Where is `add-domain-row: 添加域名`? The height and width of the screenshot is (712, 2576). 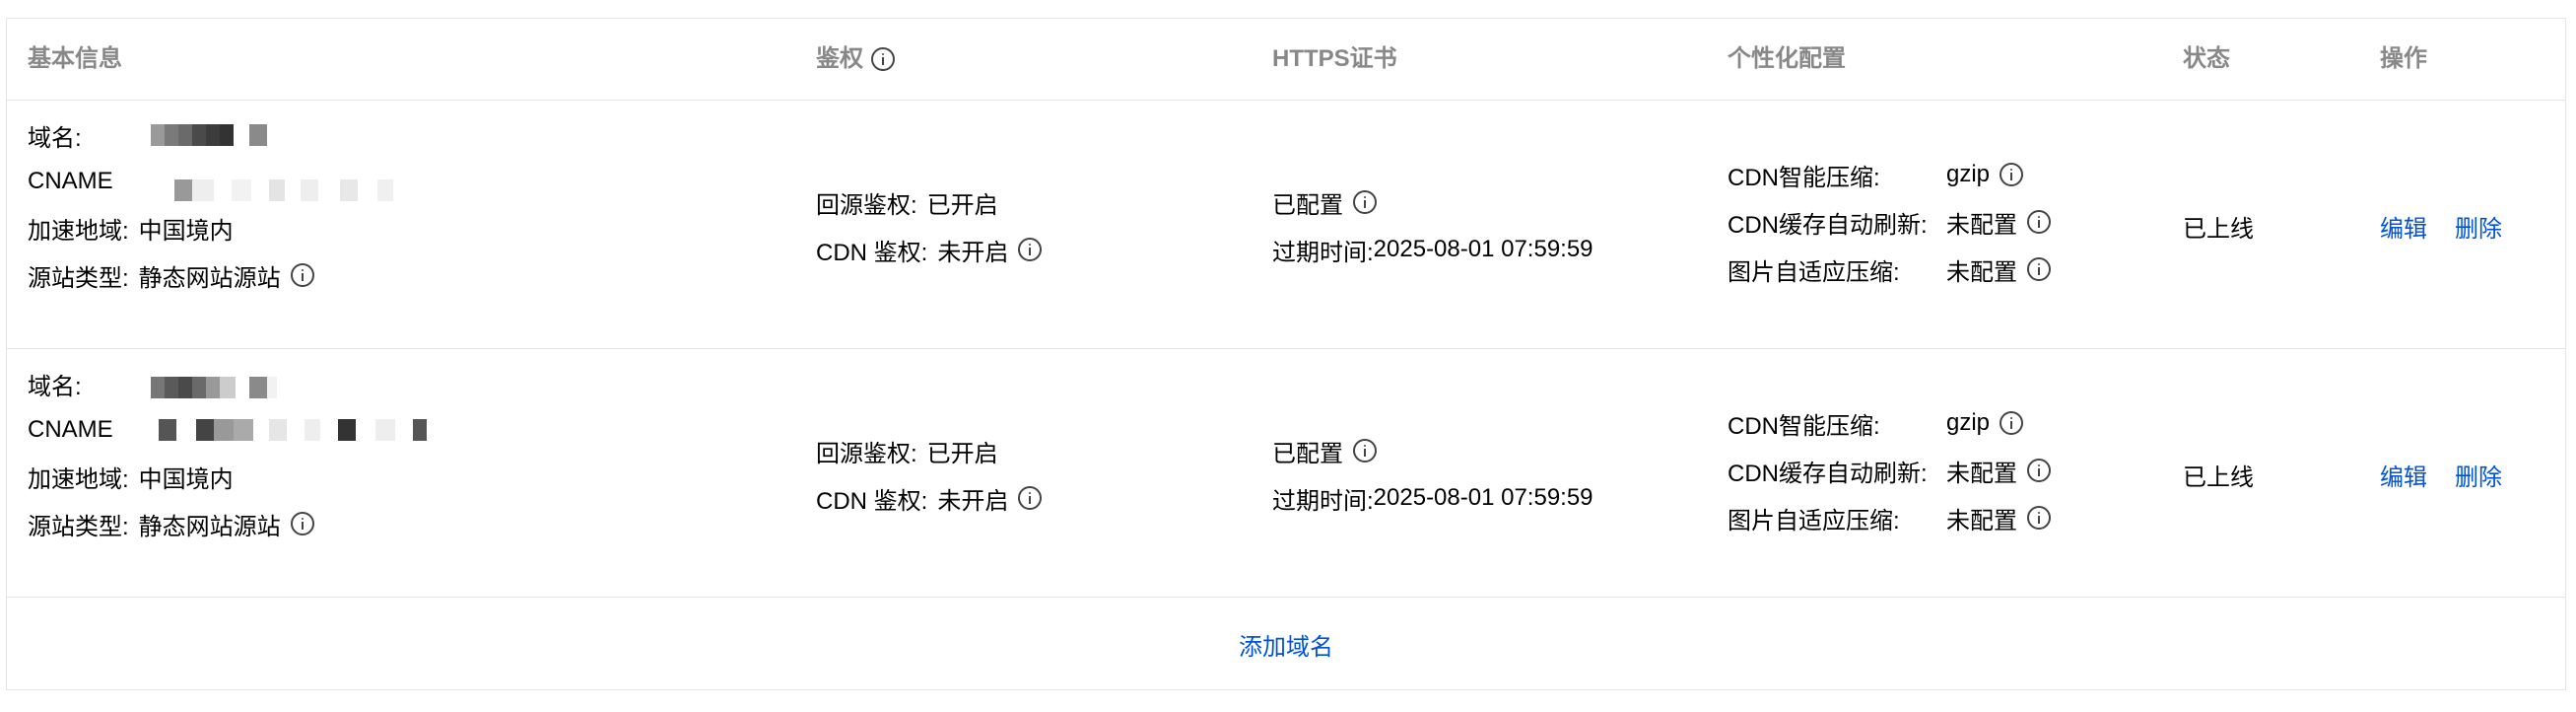
add-domain-row: 添加域名 is located at coordinates (1286, 644).